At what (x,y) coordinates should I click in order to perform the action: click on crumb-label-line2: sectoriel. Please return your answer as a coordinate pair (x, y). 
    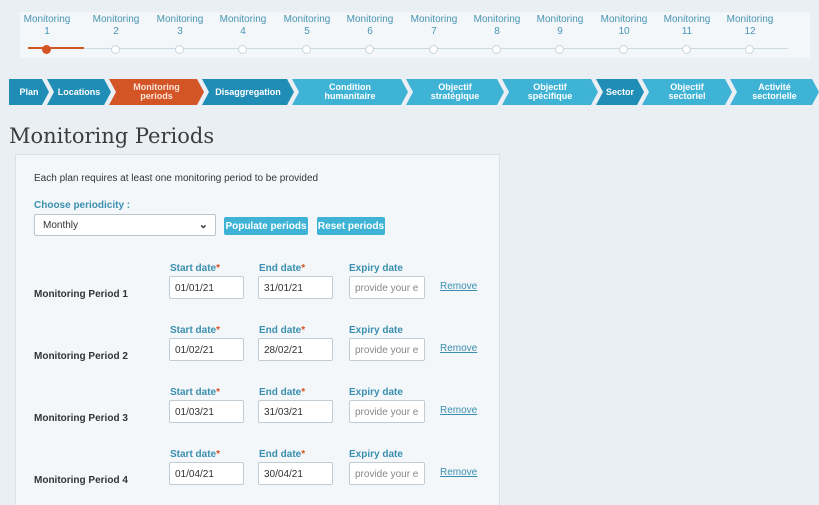
    Looking at the image, I should click on (687, 96).